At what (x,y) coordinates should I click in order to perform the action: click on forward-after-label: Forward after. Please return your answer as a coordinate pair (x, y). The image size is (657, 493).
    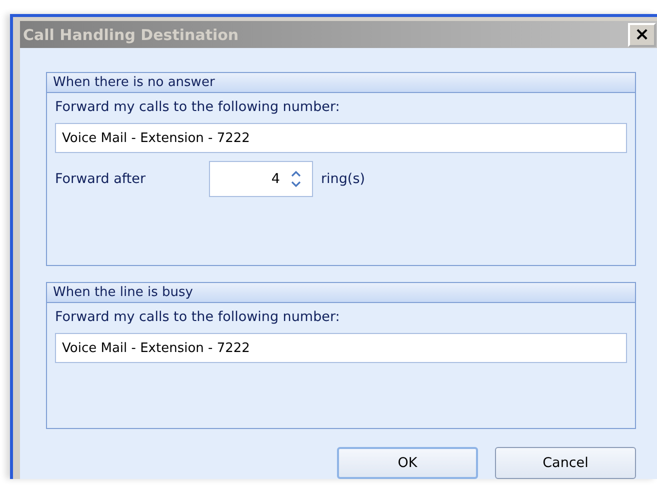
    Looking at the image, I should click on (101, 179).